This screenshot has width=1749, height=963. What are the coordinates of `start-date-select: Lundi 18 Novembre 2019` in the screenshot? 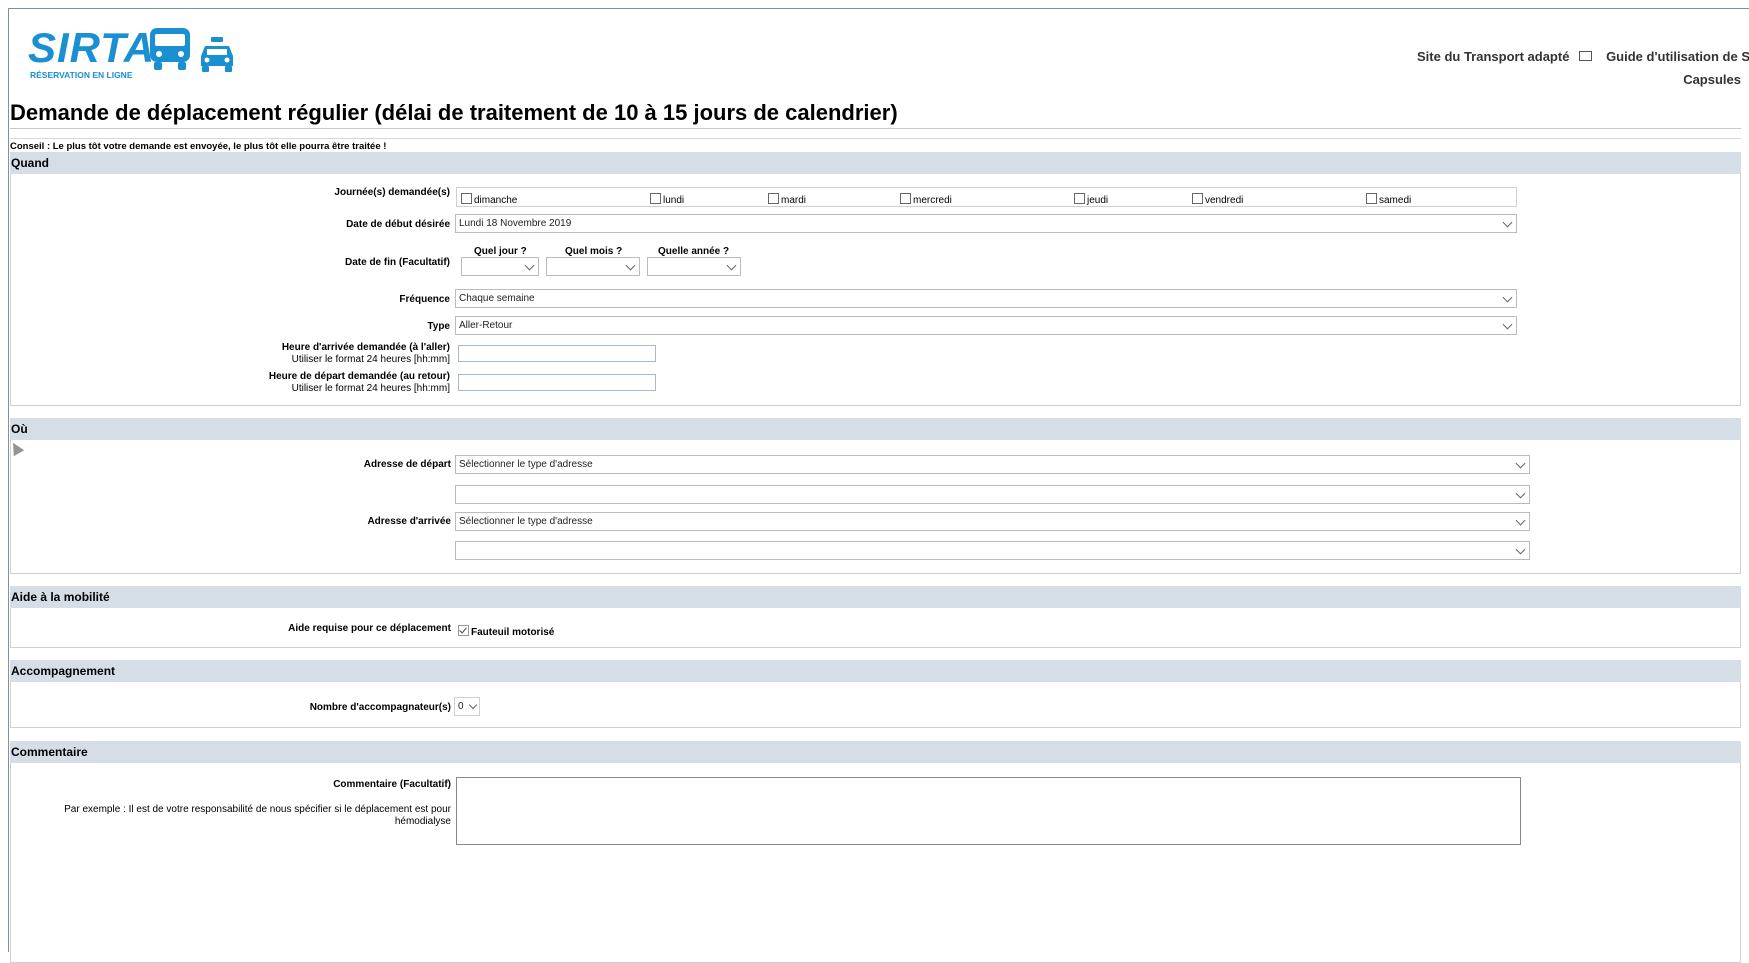 It's located at (986, 223).